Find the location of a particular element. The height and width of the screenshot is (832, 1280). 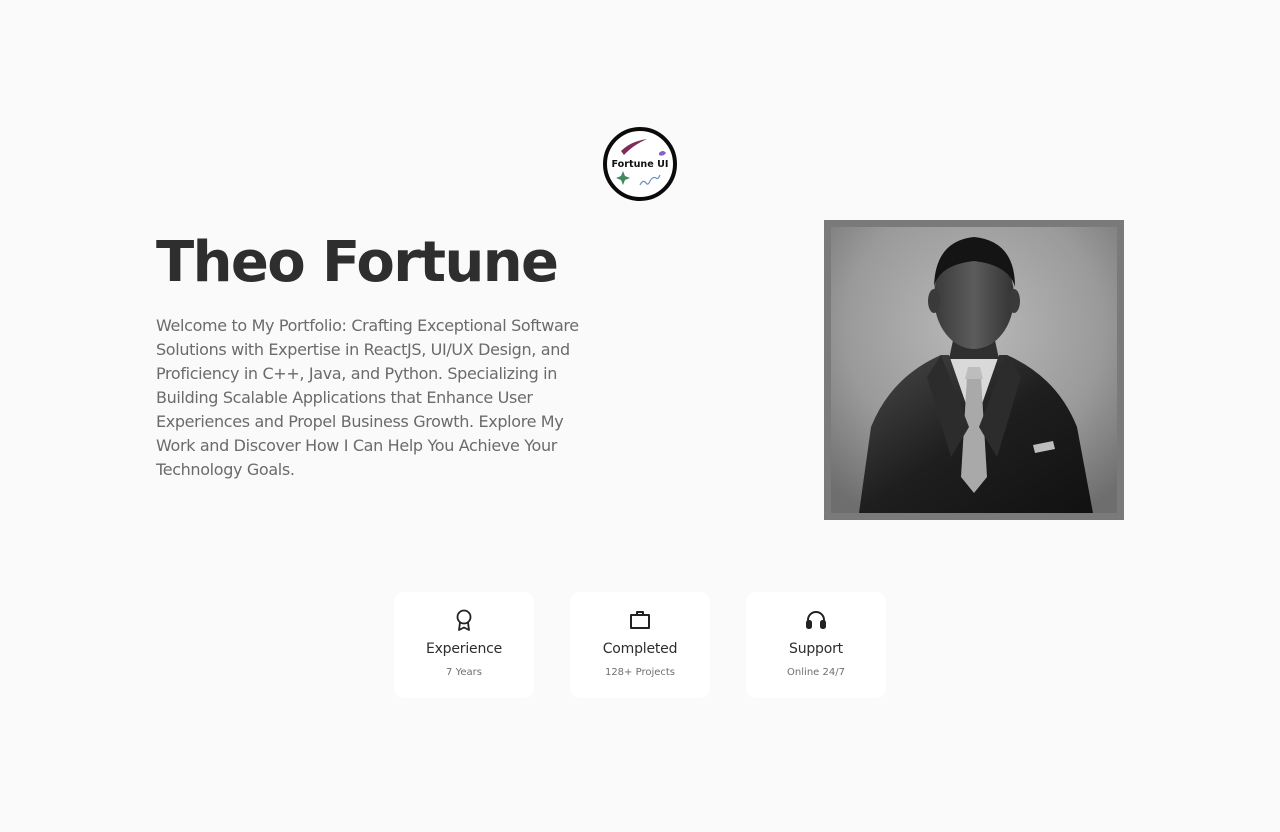

headset-icon is located at coordinates (816, 620).